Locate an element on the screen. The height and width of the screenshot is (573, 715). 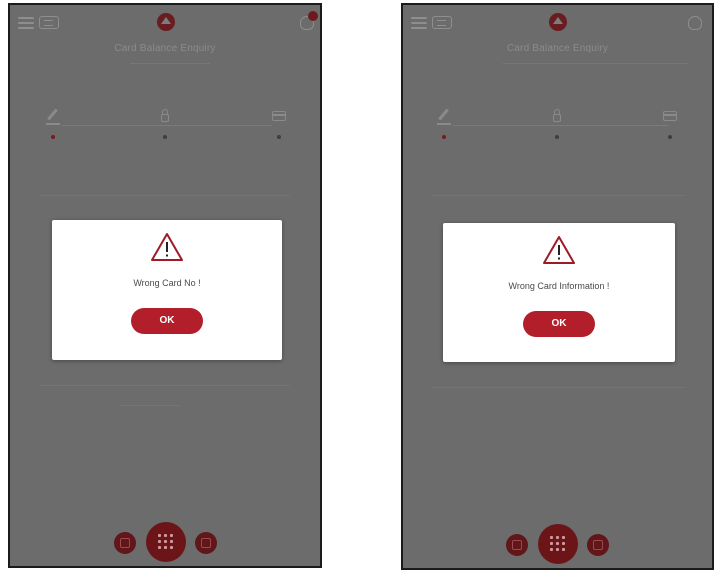
error-message: Wrong Card Information ! is located at coordinates (559, 286).